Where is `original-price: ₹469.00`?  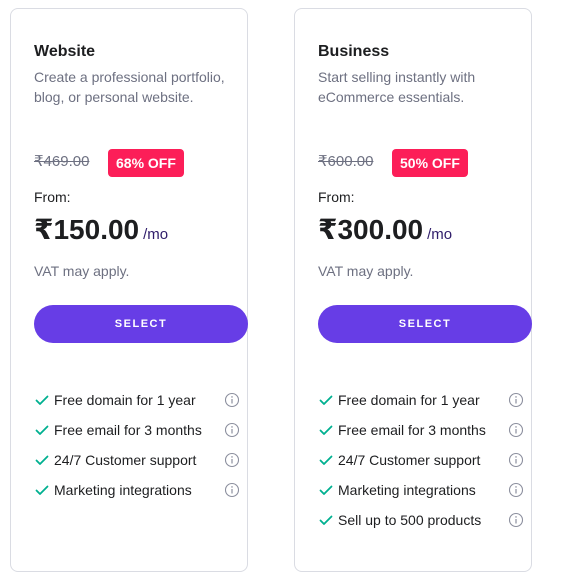
original-price: ₹469.00 is located at coordinates (62, 161).